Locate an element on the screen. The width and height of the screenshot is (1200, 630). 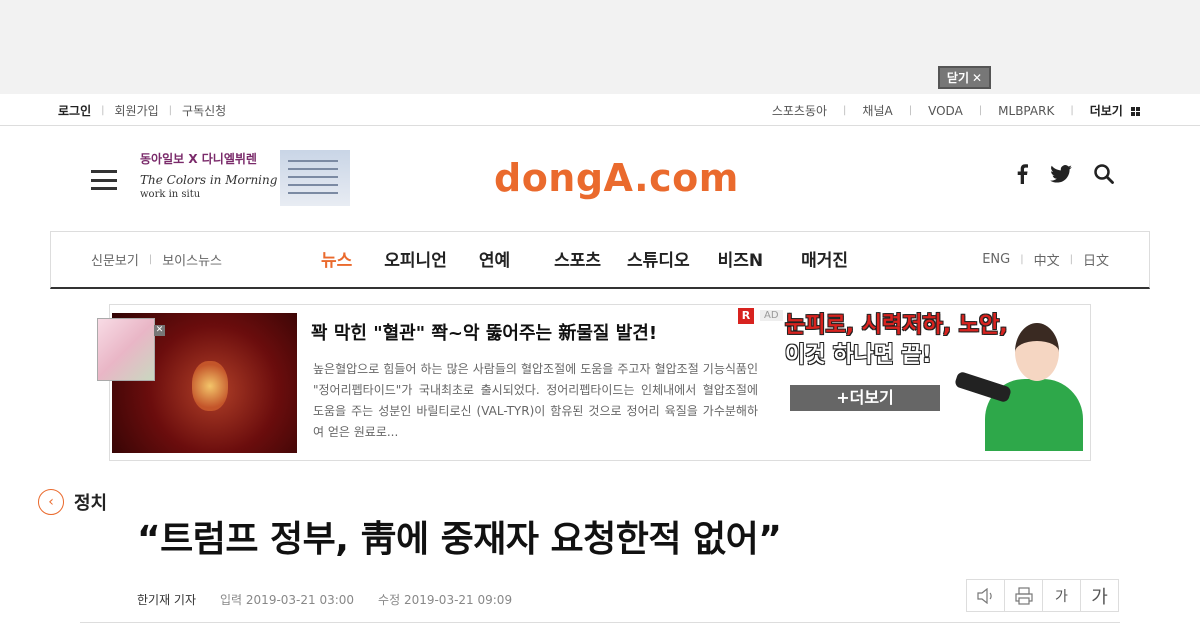
nav-item-bizn: 비즈N is located at coordinates (741, 258).